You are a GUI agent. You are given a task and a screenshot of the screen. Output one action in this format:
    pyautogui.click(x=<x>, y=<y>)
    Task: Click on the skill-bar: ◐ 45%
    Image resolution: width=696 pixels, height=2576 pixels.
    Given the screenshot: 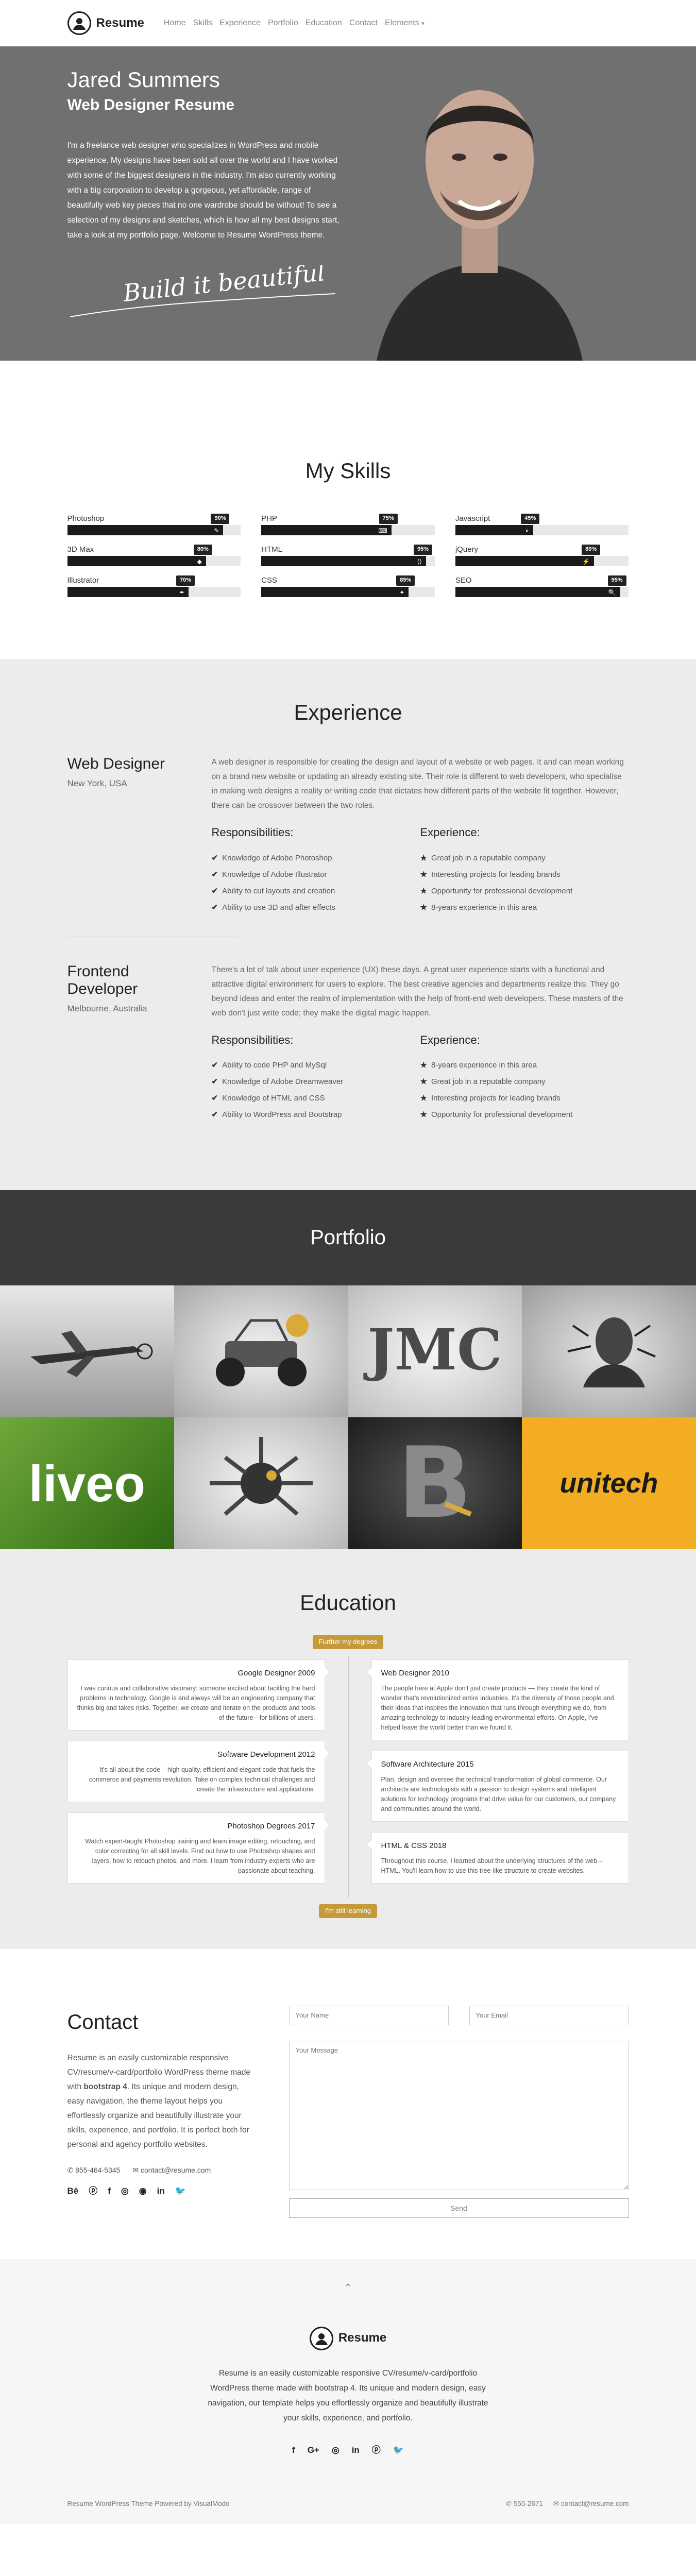 What is the action you would take?
    pyautogui.click(x=542, y=525)
    